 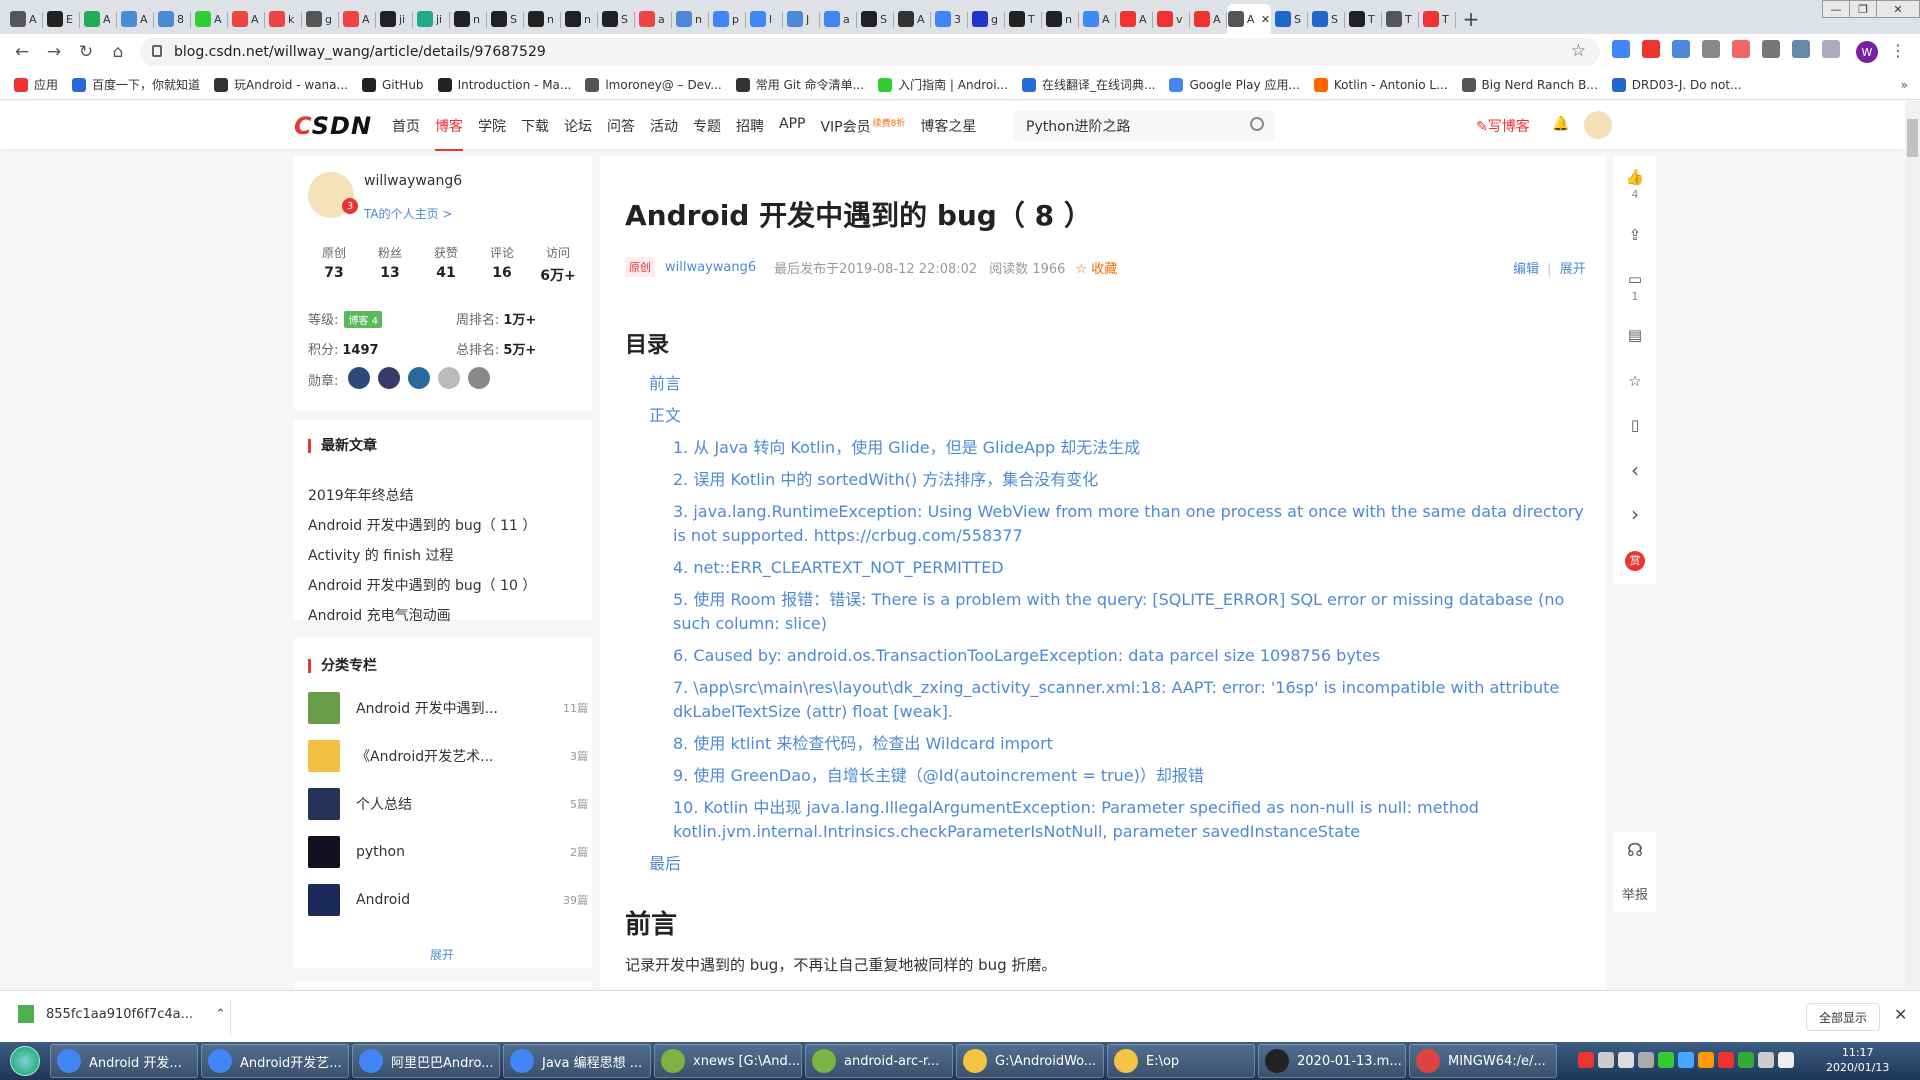 What do you see at coordinates (1771, 49) in the screenshot?
I see `extension-icon` at bounding box center [1771, 49].